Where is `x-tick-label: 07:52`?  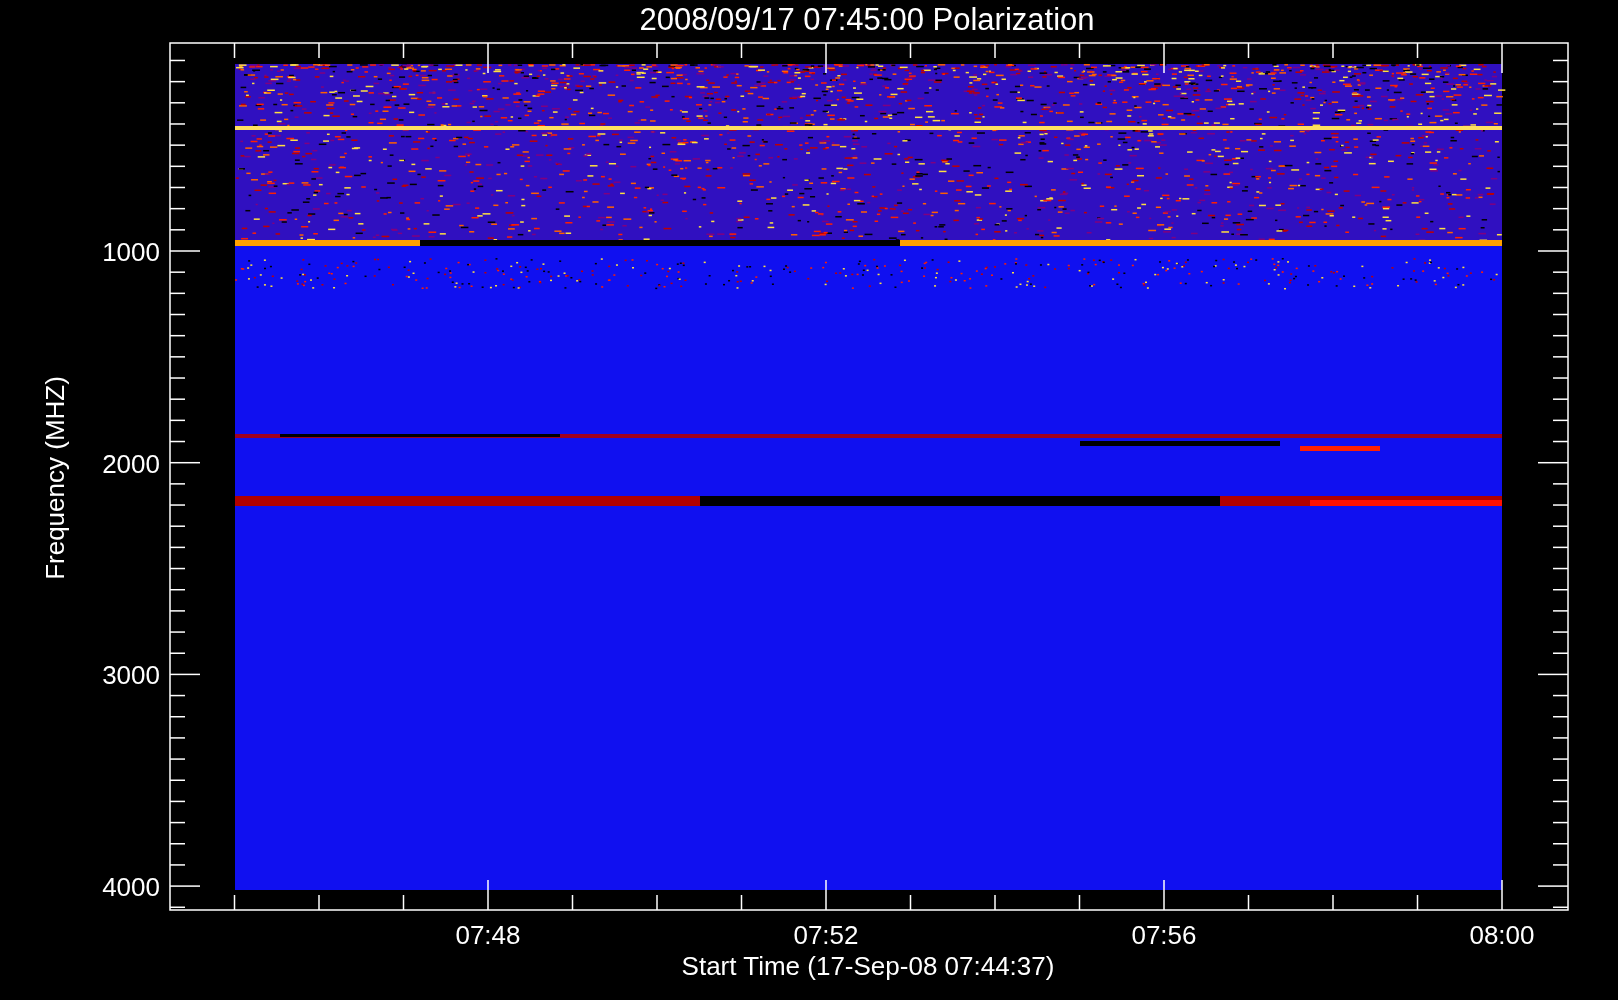
x-tick-label: 07:52 is located at coordinates (826, 935).